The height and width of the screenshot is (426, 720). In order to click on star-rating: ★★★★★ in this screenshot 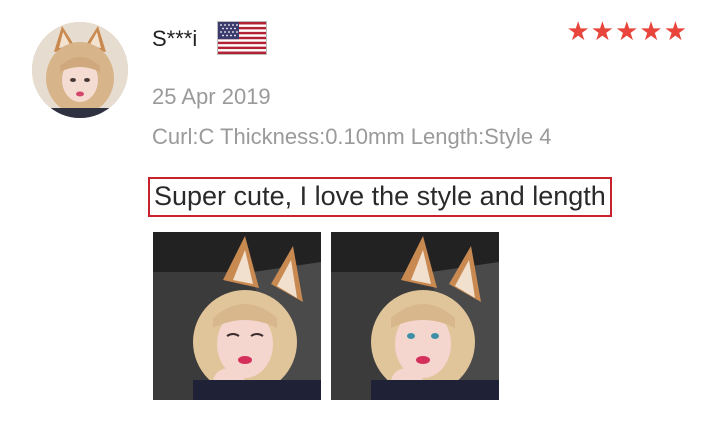, I will do `click(627, 31)`.